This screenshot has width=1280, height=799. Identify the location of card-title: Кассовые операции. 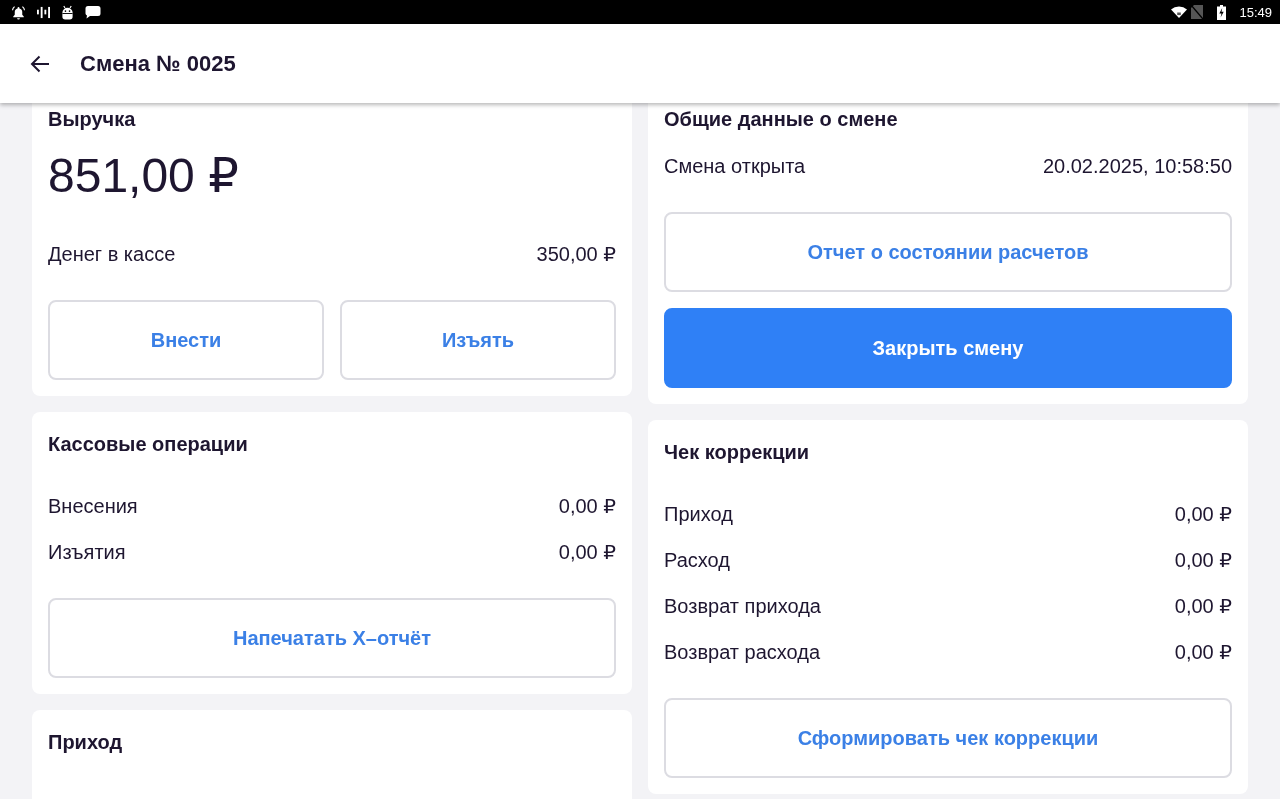
(148, 444).